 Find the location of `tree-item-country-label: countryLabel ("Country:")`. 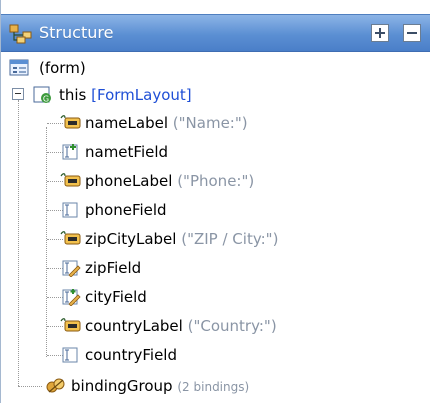

tree-item-country-label: countryLabel ("Country:") is located at coordinates (215, 326).